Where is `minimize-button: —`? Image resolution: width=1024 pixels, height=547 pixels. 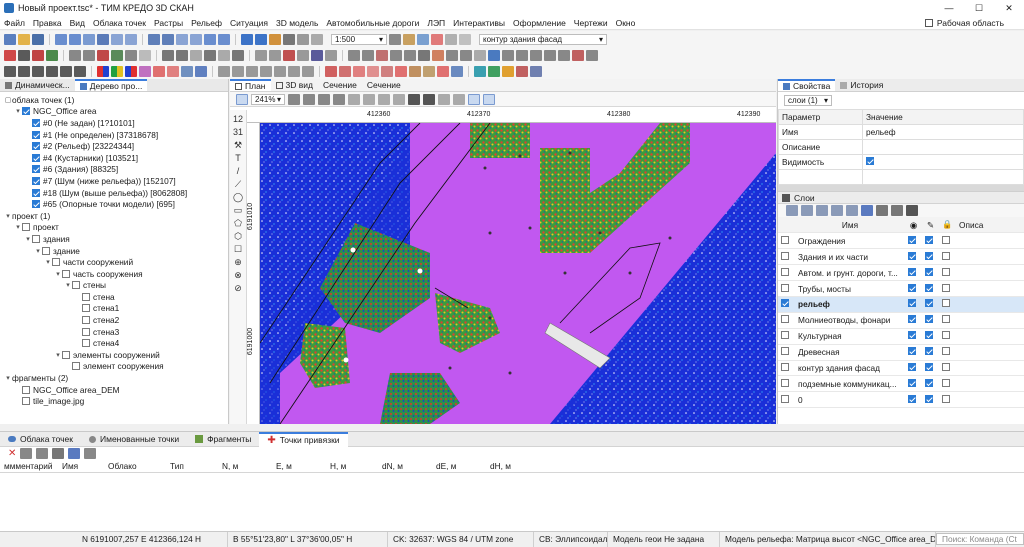 minimize-button: — is located at coordinates (949, 8).